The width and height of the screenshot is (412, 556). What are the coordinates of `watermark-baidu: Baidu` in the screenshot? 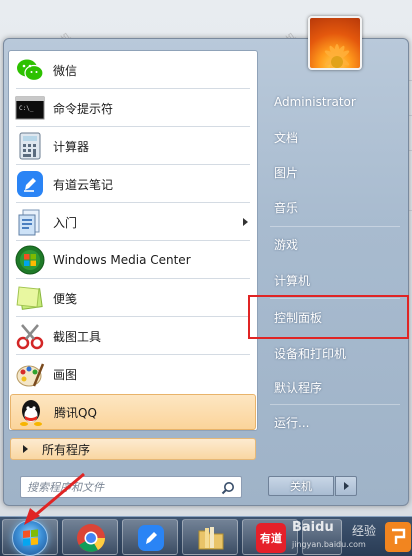 It's located at (313, 527).